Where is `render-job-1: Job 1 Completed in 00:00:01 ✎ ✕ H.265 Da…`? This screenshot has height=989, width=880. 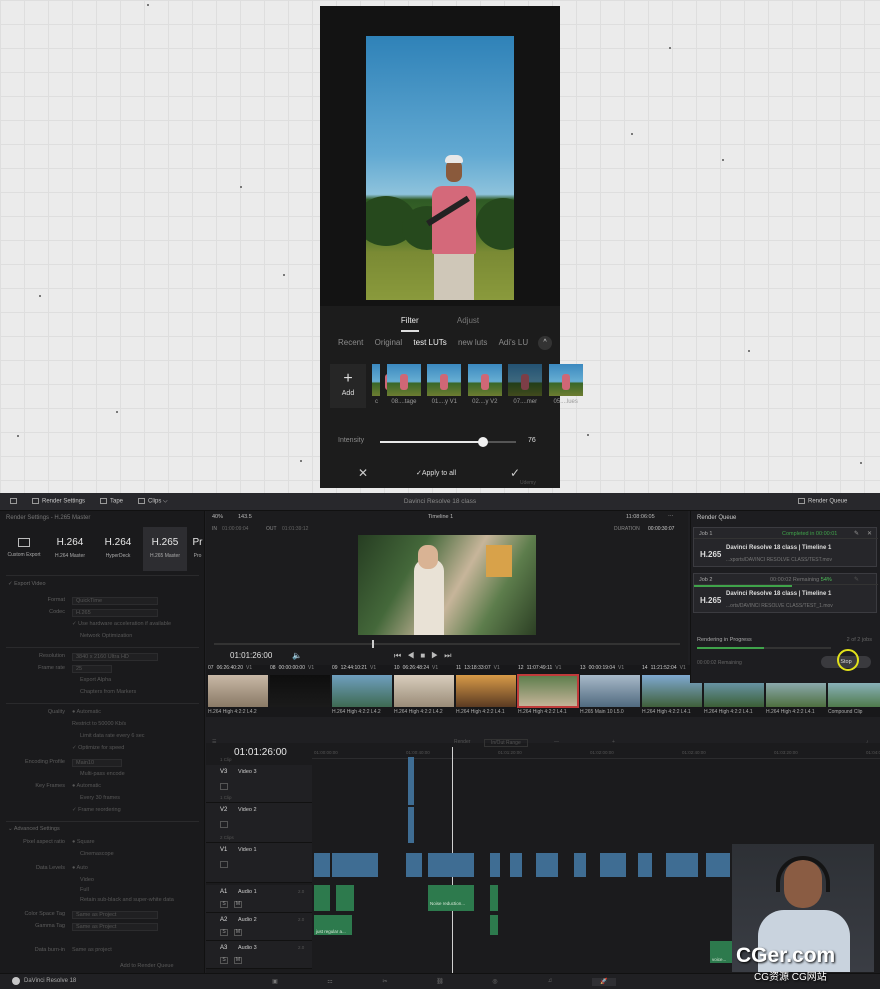 render-job-1: Job 1 Completed in 00:00:01 ✎ ✕ H.265 Da… is located at coordinates (785, 547).